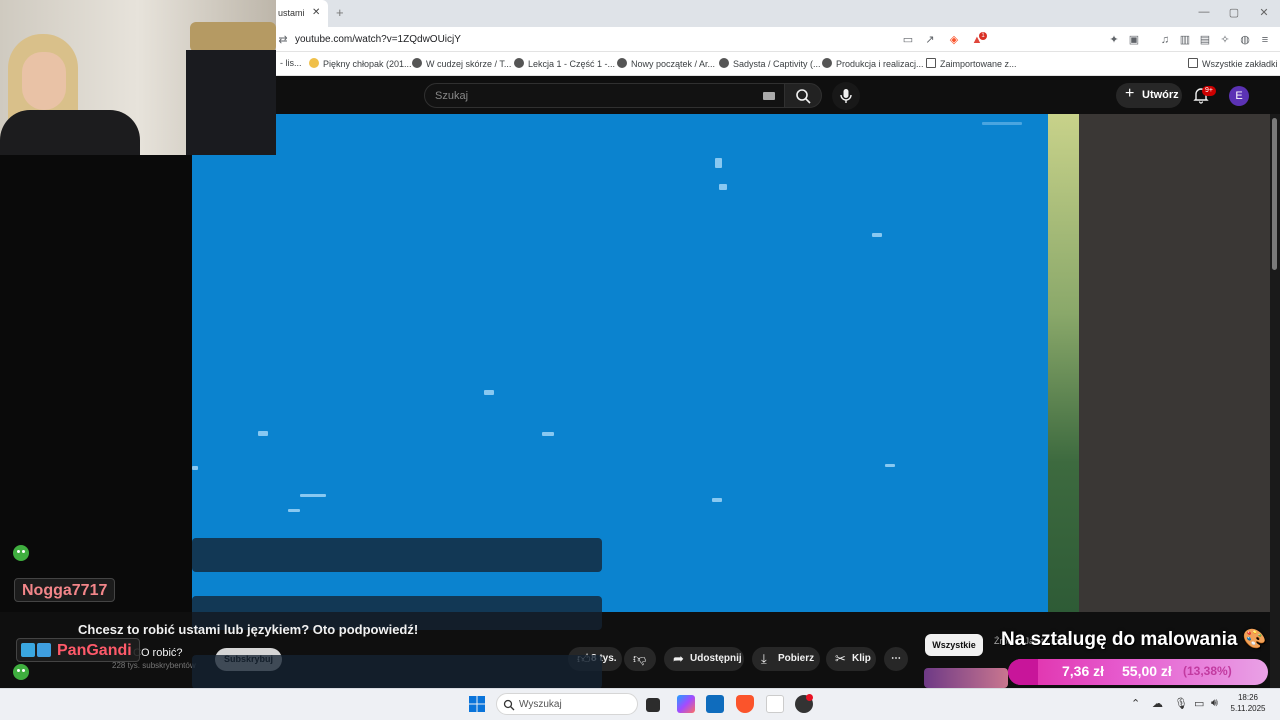 This screenshot has width=1280, height=720. What do you see at coordinates (686, 704) in the screenshot?
I see `copilot-icon` at bounding box center [686, 704].